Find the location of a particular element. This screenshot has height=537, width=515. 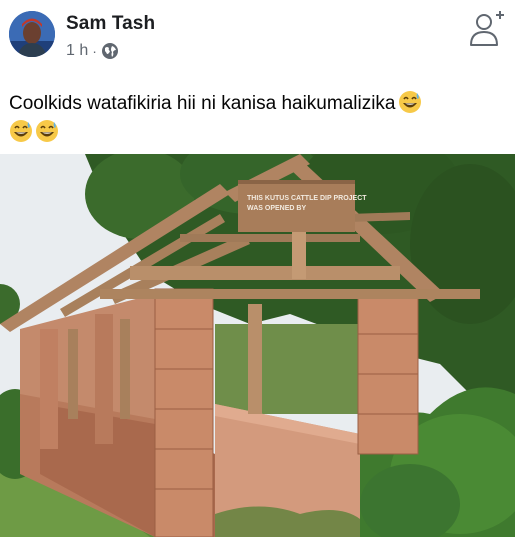

sign-text-line-2: WAS OPENED BY is located at coordinates (276, 208).